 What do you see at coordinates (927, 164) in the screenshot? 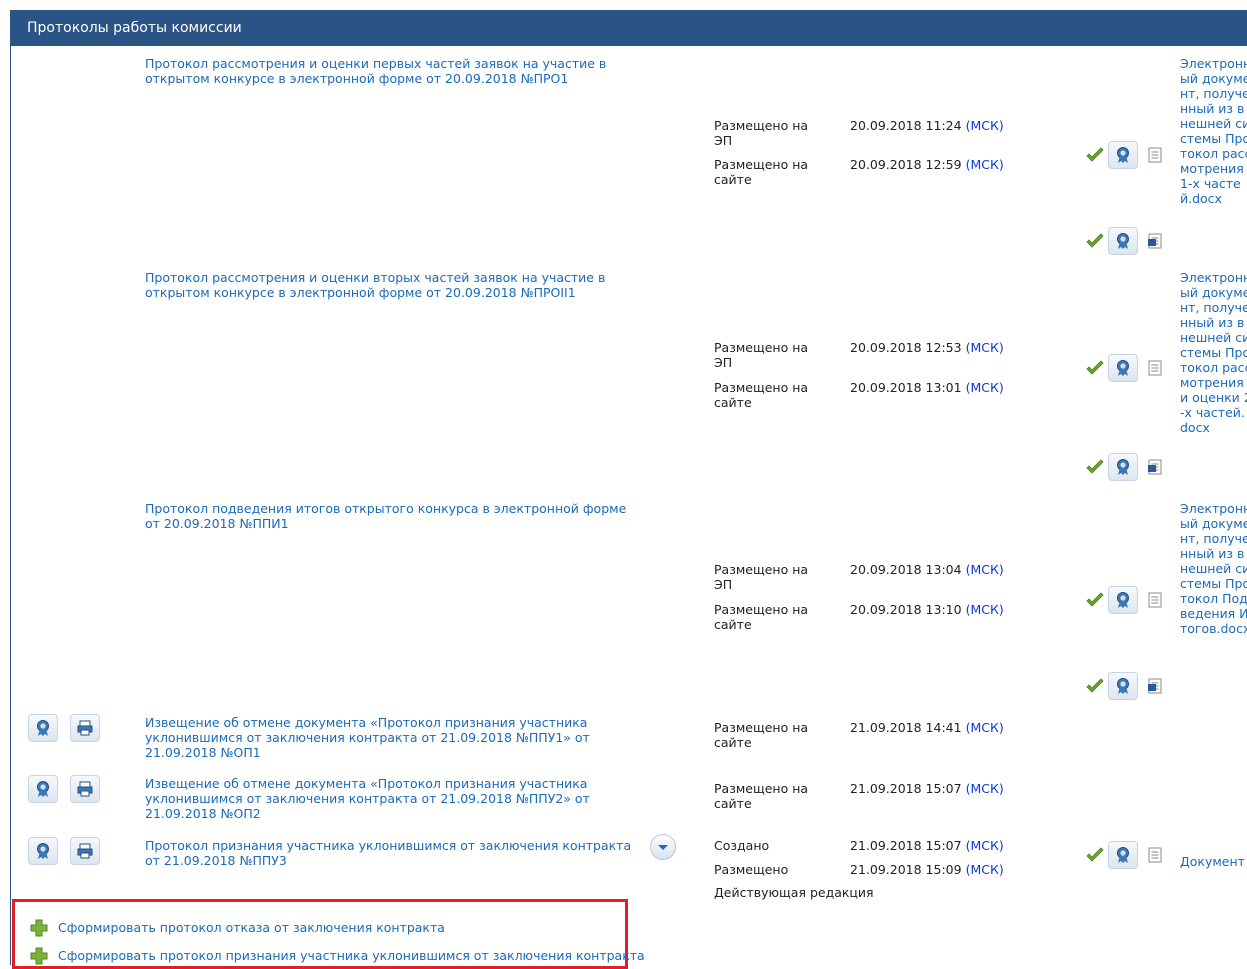
I see `placed-date: 20.09.2018 12:59 (МСК)` at bounding box center [927, 164].